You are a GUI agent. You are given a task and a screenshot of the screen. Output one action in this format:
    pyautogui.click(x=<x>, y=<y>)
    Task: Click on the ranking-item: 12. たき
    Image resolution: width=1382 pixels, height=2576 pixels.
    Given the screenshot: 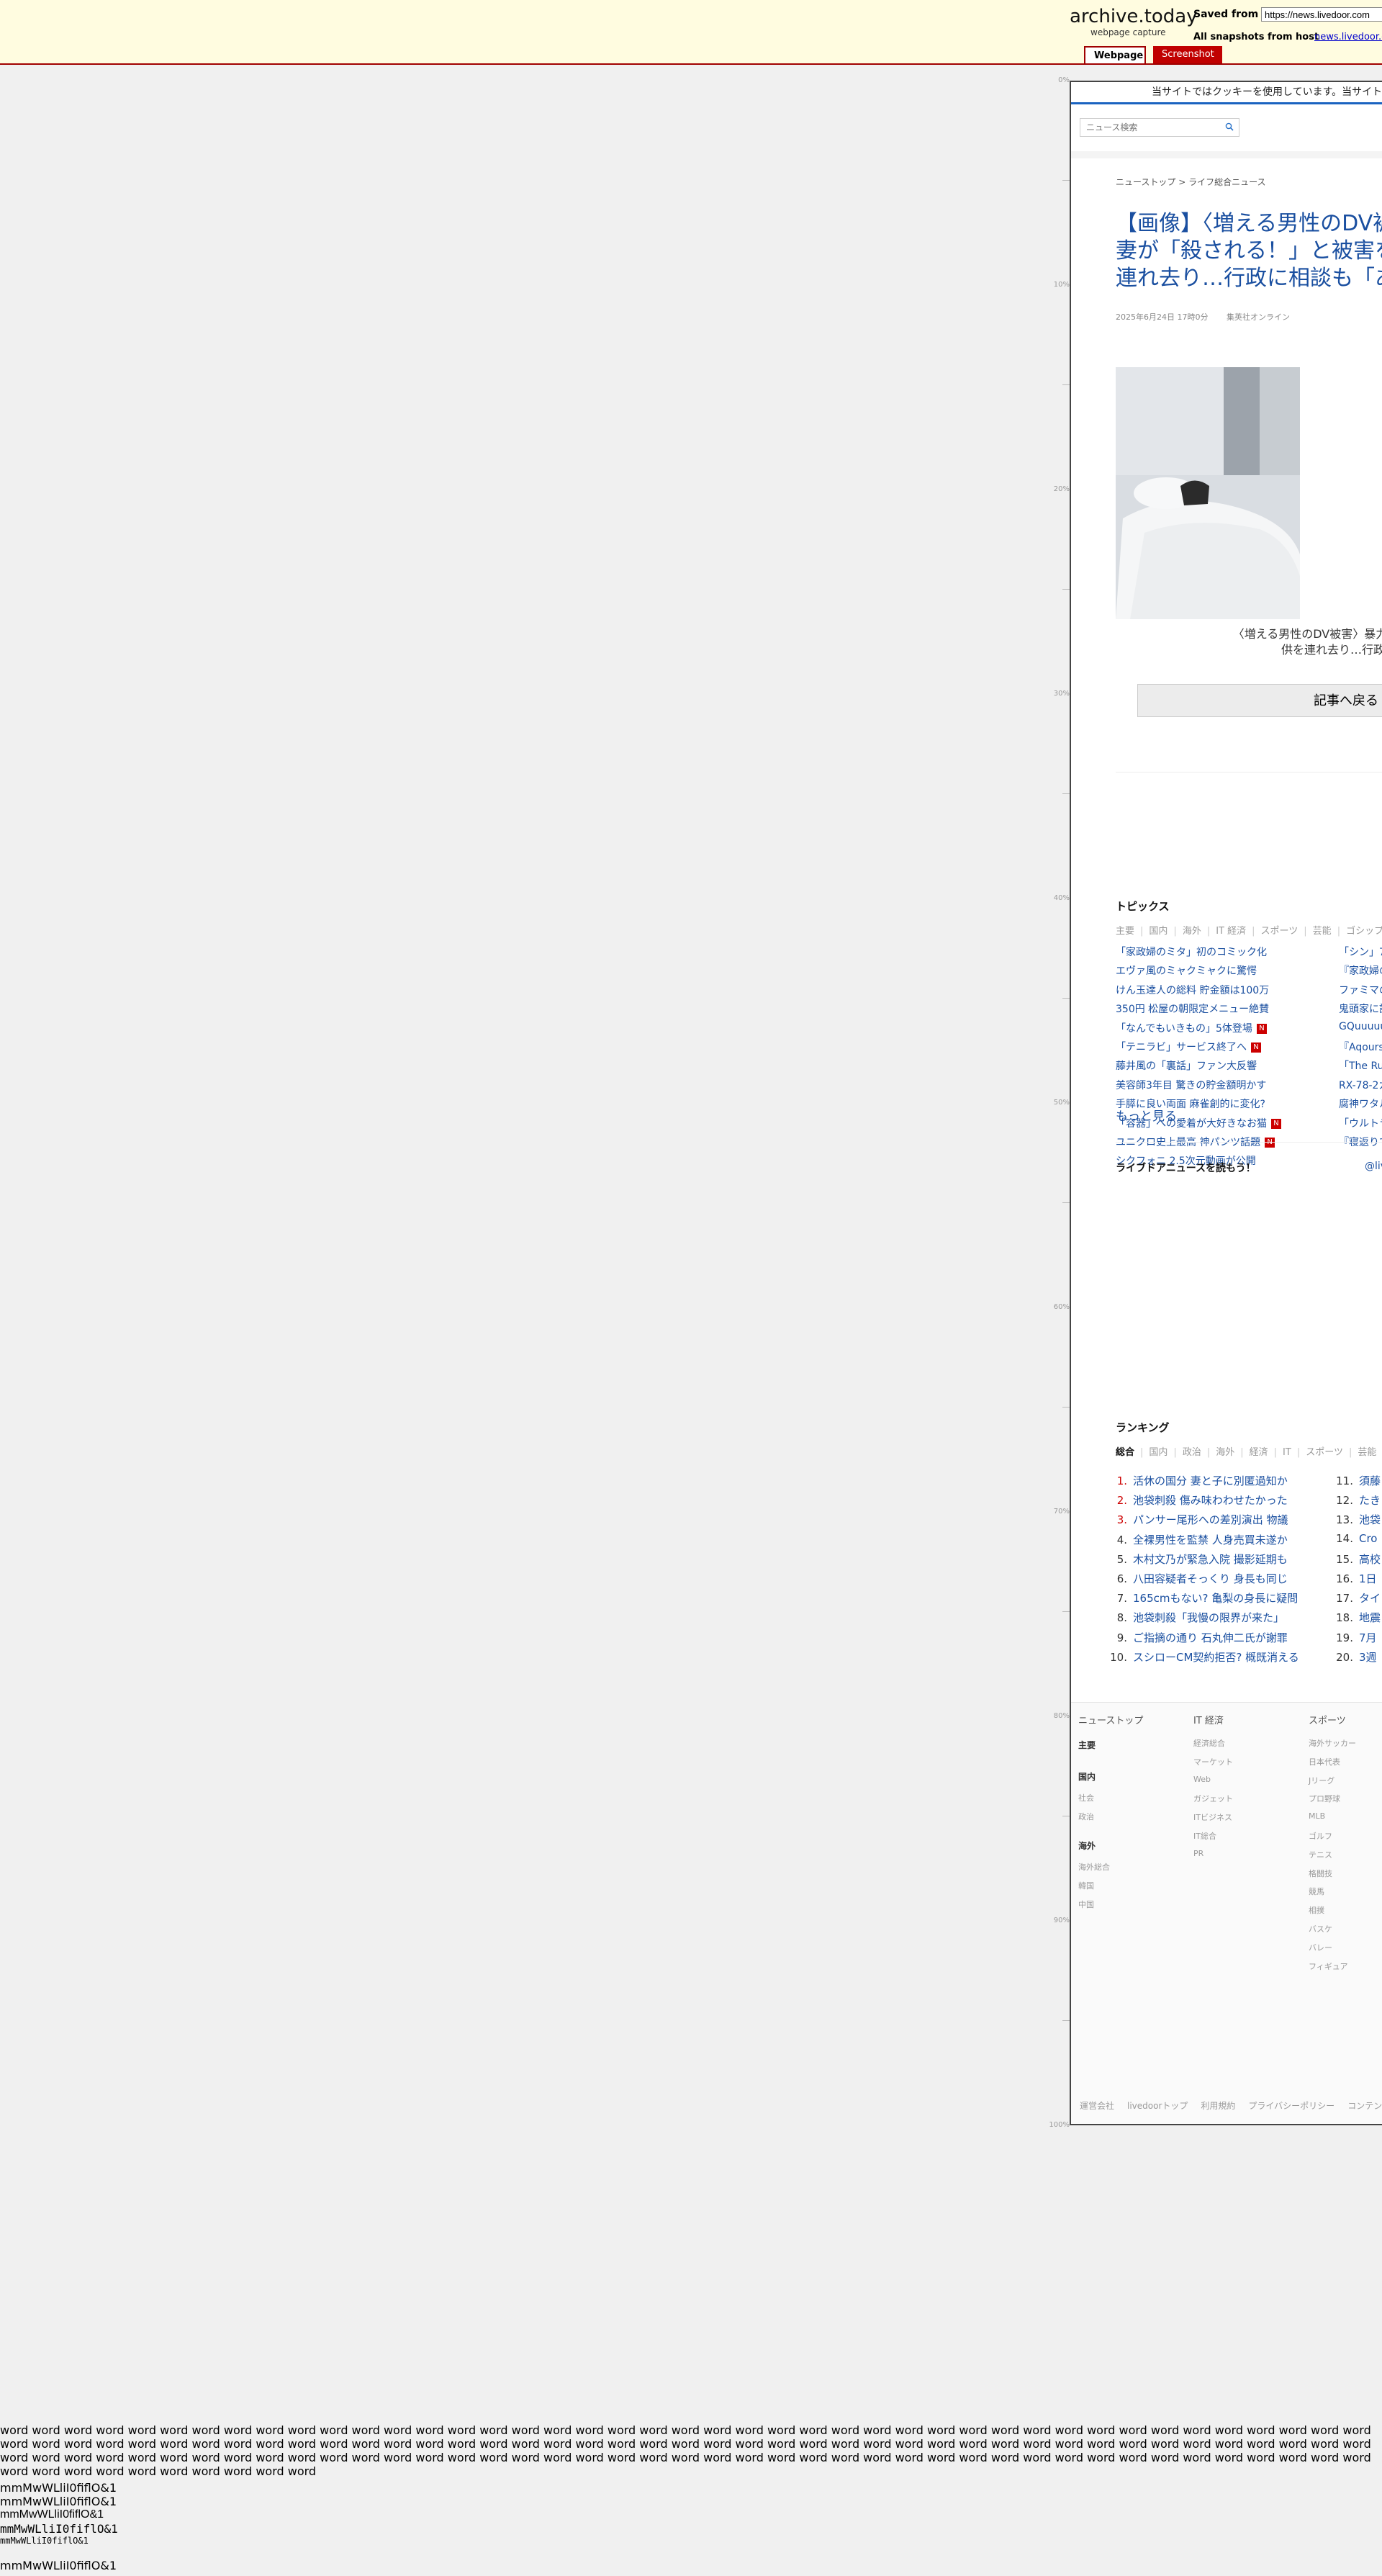 What is the action you would take?
    pyautogui.click(x=1357, y=1500)
    